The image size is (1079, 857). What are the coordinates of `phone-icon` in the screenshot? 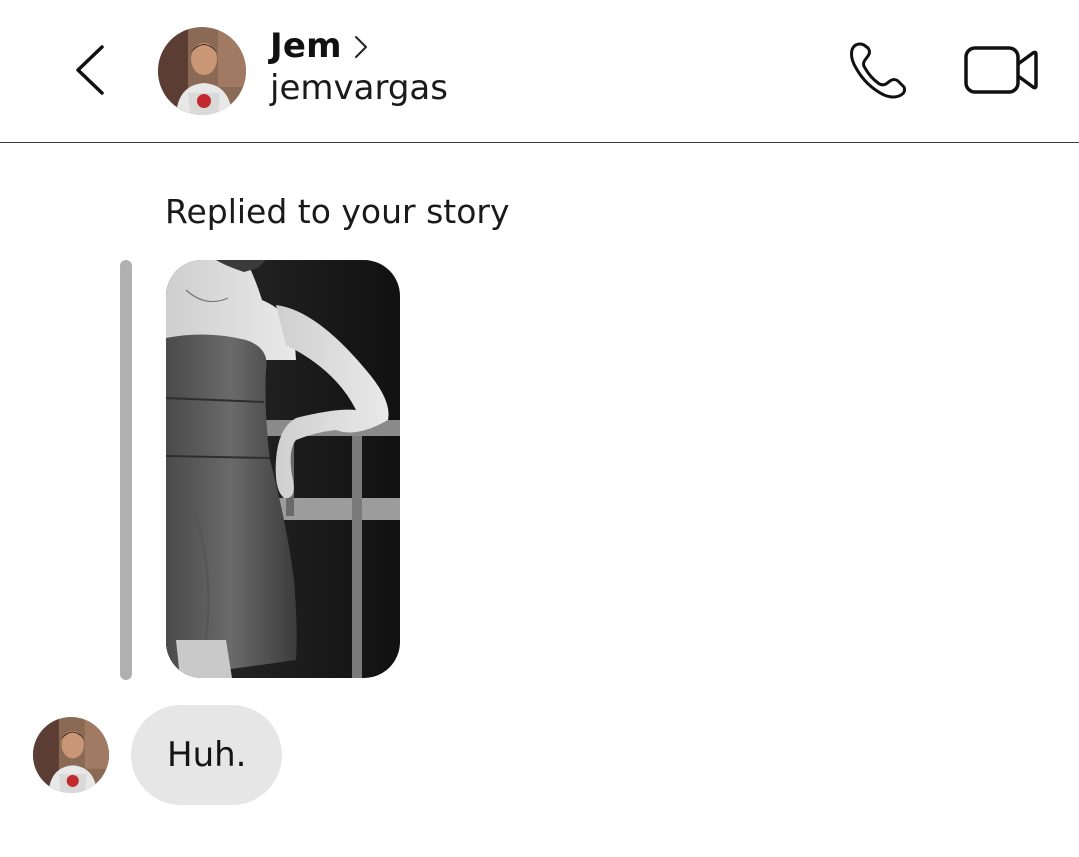 It's located at (878, 70).